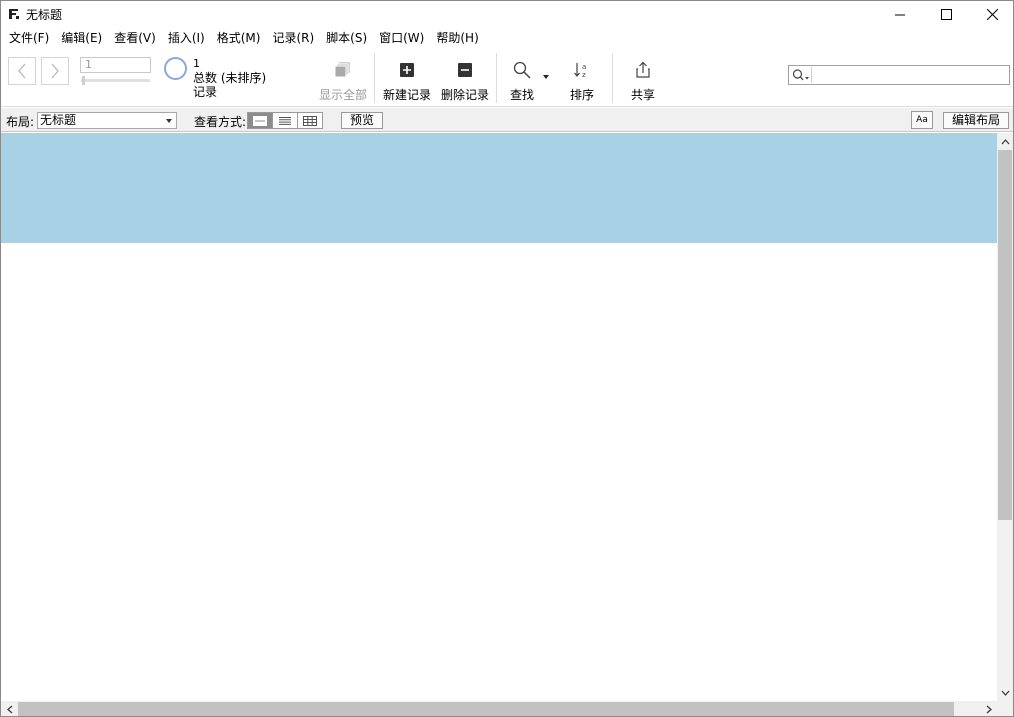 This screenshot has height=717, width=1014. What do you see at coordinates (486, 709) in the screenshot?
I see `horizontal-scroll-thumb` at bounding box center [486, 709].